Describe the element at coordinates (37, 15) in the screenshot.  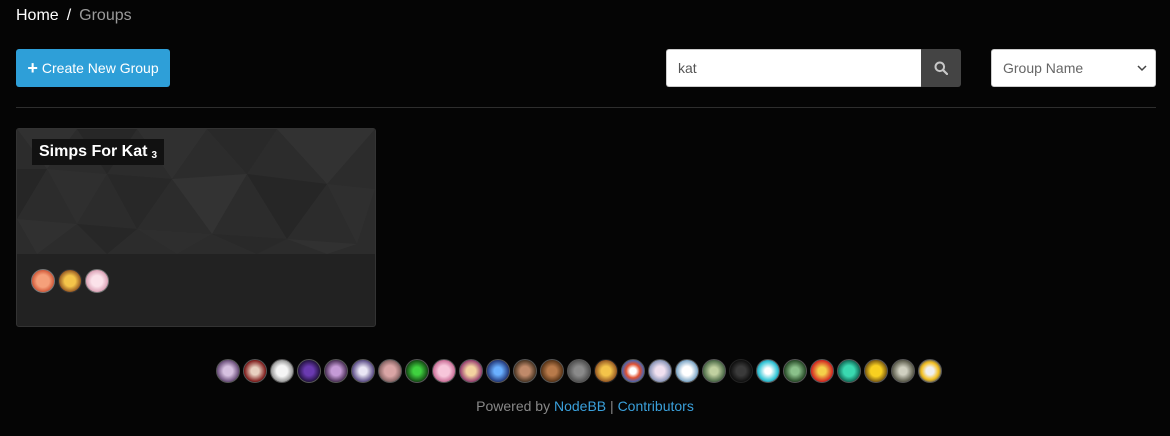
I see `breadcrumb-home: Home` at that location.